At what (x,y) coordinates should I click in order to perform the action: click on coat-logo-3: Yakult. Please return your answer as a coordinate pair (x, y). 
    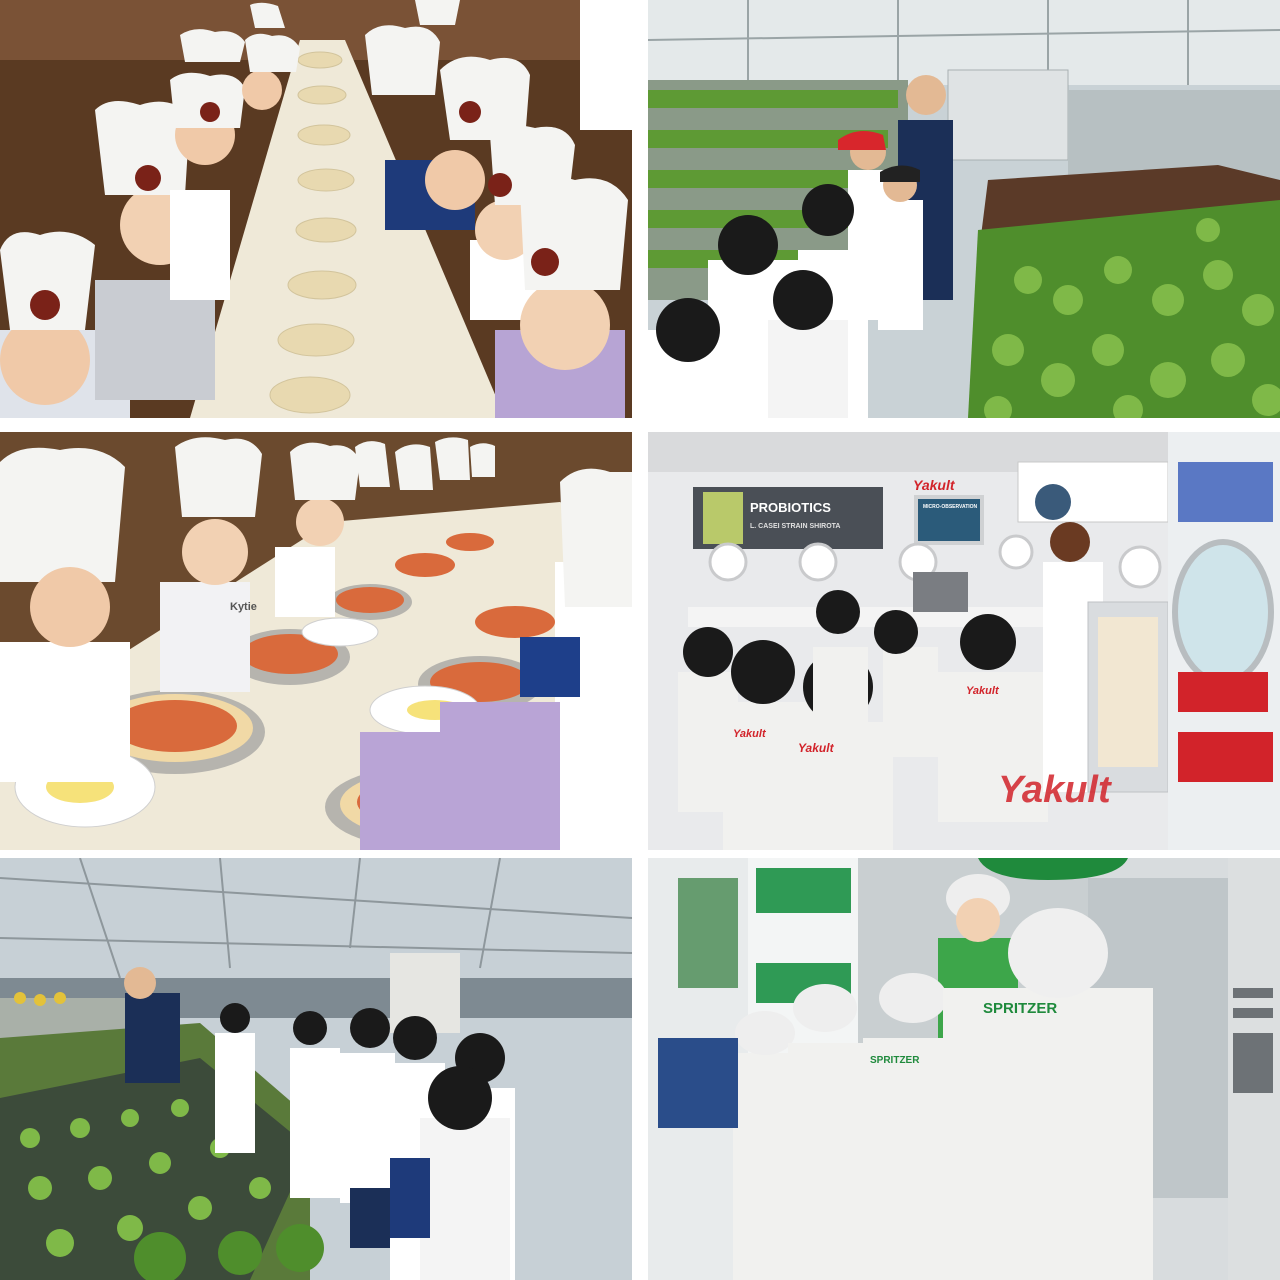
    Looking at the image, I should click on (983, 691).